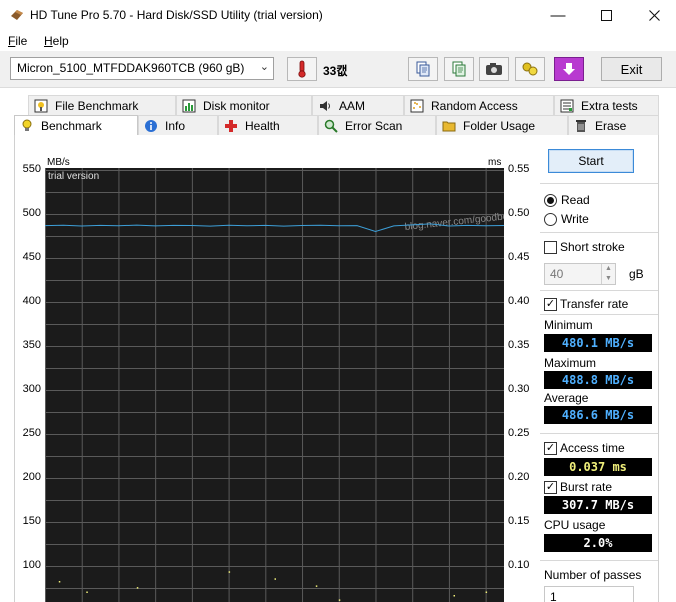 This screenshot has height=602, width=676. I want to click on start-button-label: Start, so click(591, 161).